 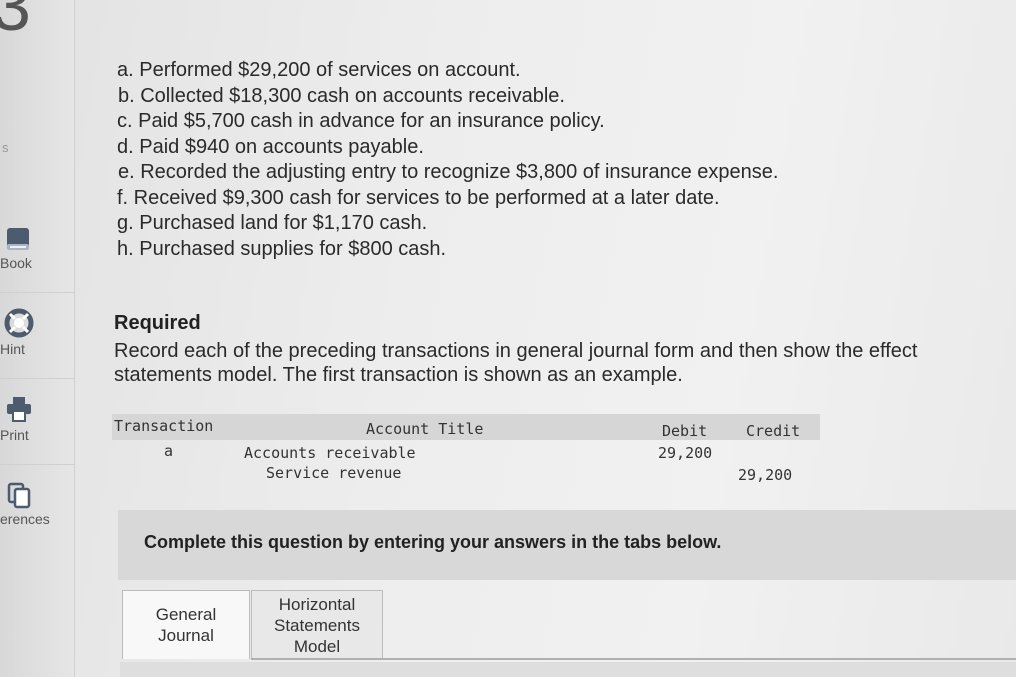 What do you see at coordinates (270, 146) in the screenshot?
I see `list-item: d. Paid $940 on accounts payable.` at bounding box center [270, 146].